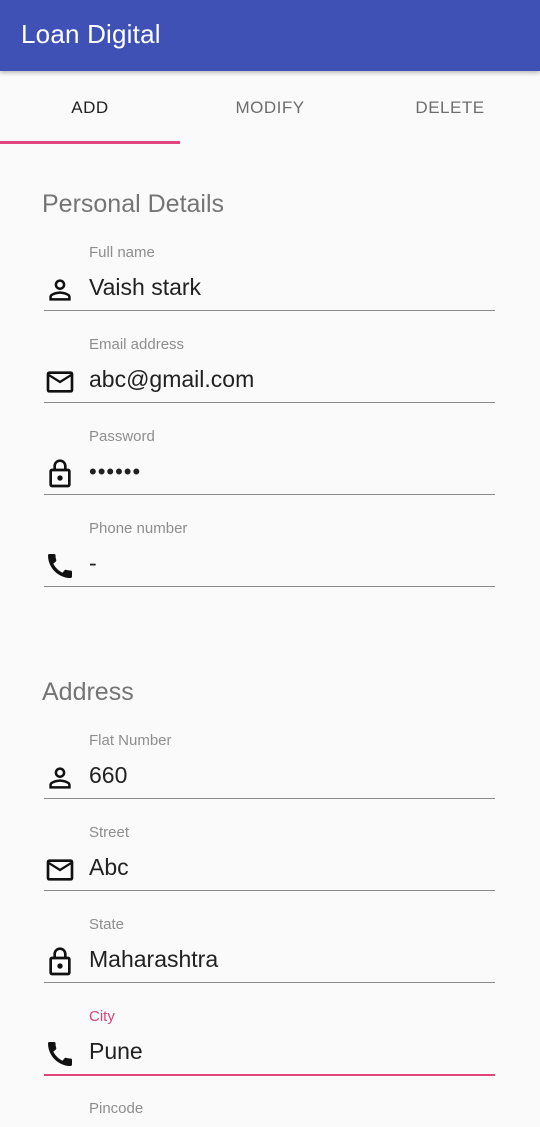 The width and height of the screenshot is (540, 1127). Describe the element at coordinates (154, 959) in the screenshot. I see `state-value: Maharashtra` at that location.